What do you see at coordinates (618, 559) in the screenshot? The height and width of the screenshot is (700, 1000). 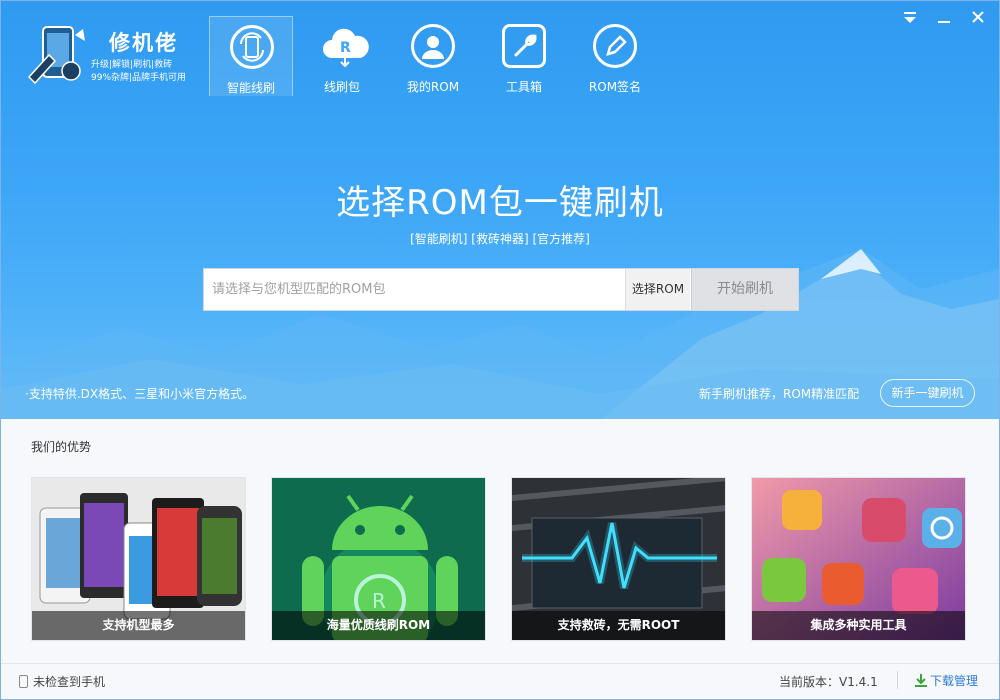 I see `advantage-card-unbrick: 支持救砖，无需ROOT` at bounding box center [618, 559].